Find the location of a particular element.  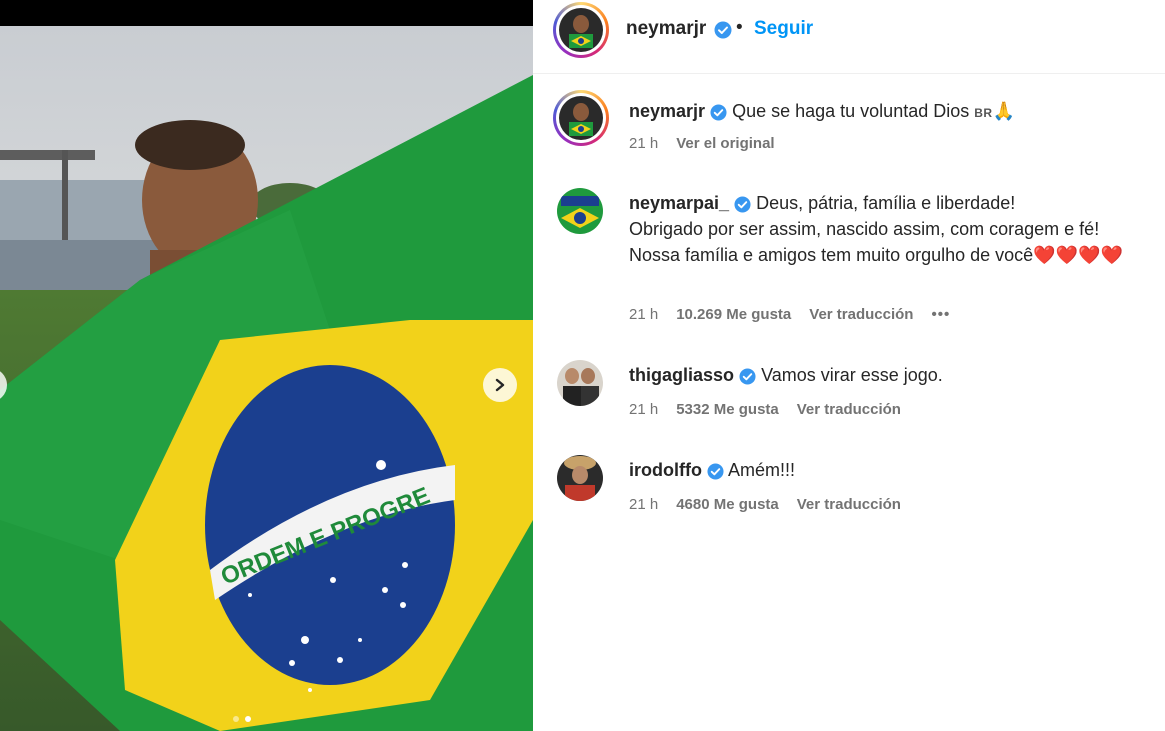

comment-meta: 21 h Ver el original is located at coordinates (702, 143).